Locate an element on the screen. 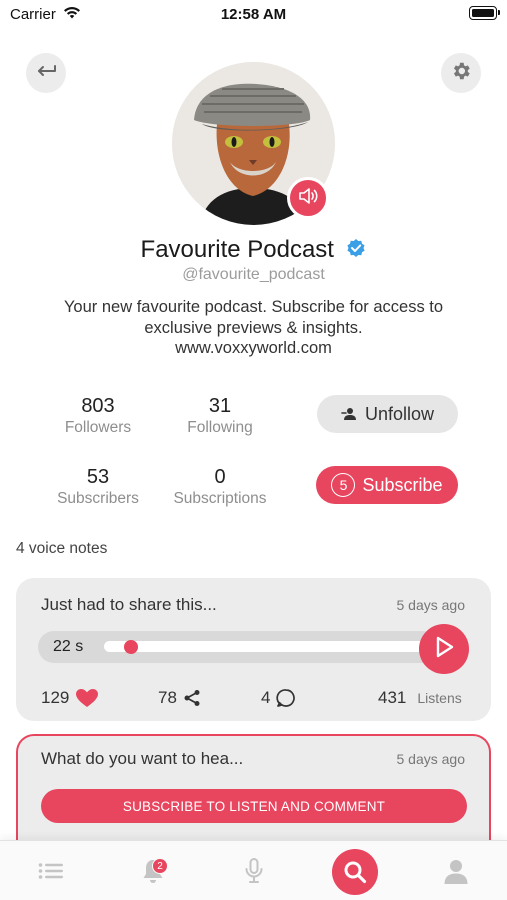 This screenshot has height=900, width=507. tab-search is located at coordinates (355, 872).